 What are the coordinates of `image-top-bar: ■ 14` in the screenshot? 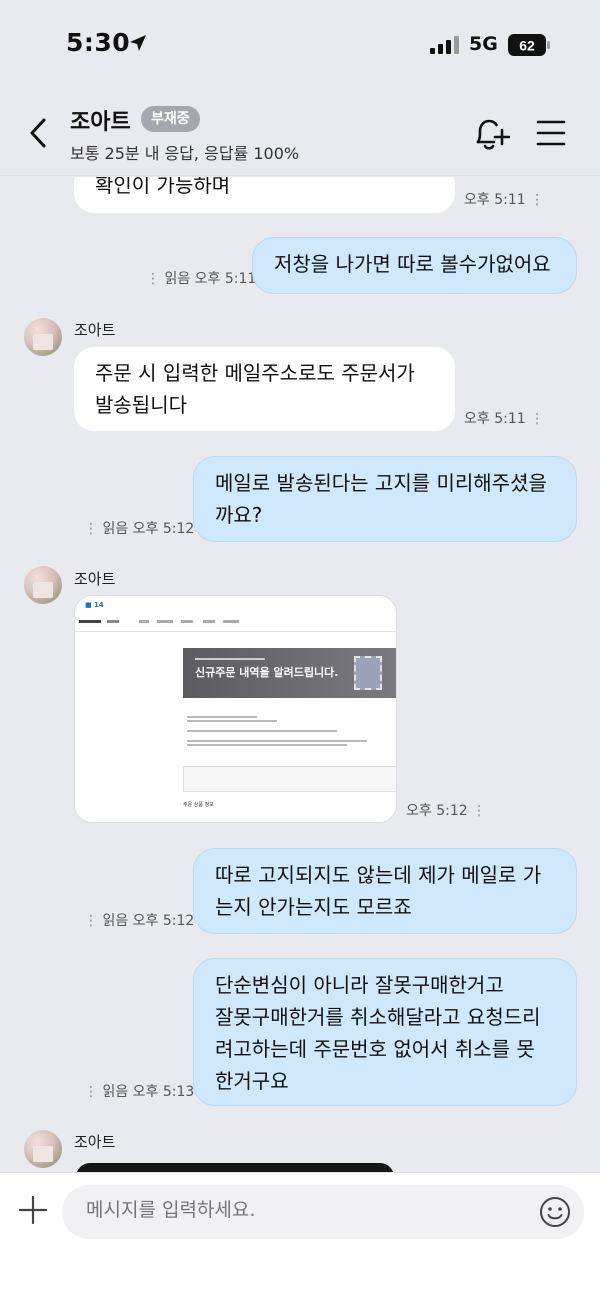 It's located at (94, 605).